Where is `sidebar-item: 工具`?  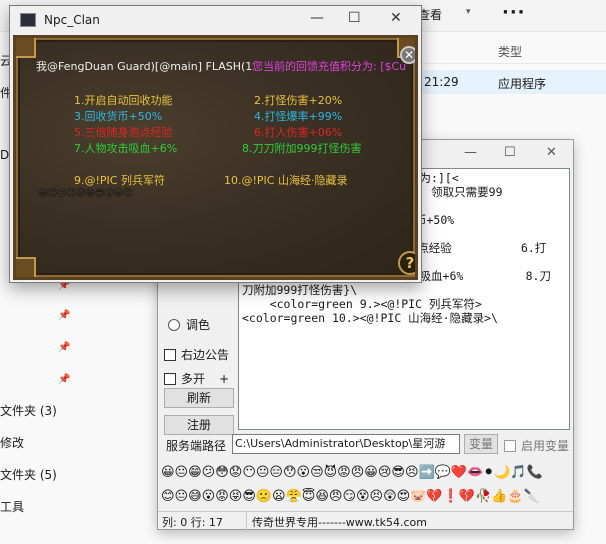 sidebar-item: 工具 is located at coordinates (12, 506).